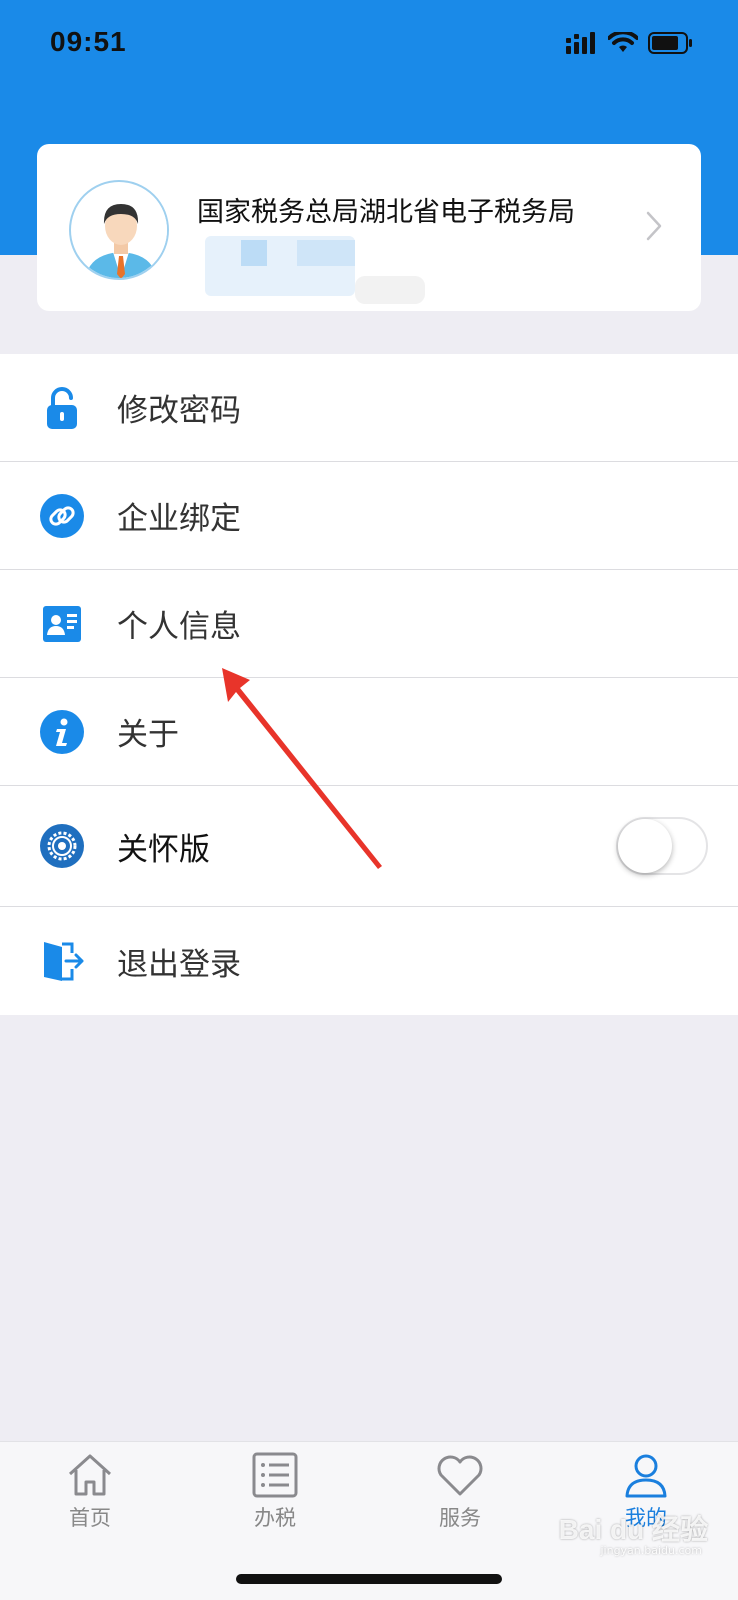  Describe the element at coordinates (179, 411) in the screenshot. I see `menu-label: 修改密码` at that location.